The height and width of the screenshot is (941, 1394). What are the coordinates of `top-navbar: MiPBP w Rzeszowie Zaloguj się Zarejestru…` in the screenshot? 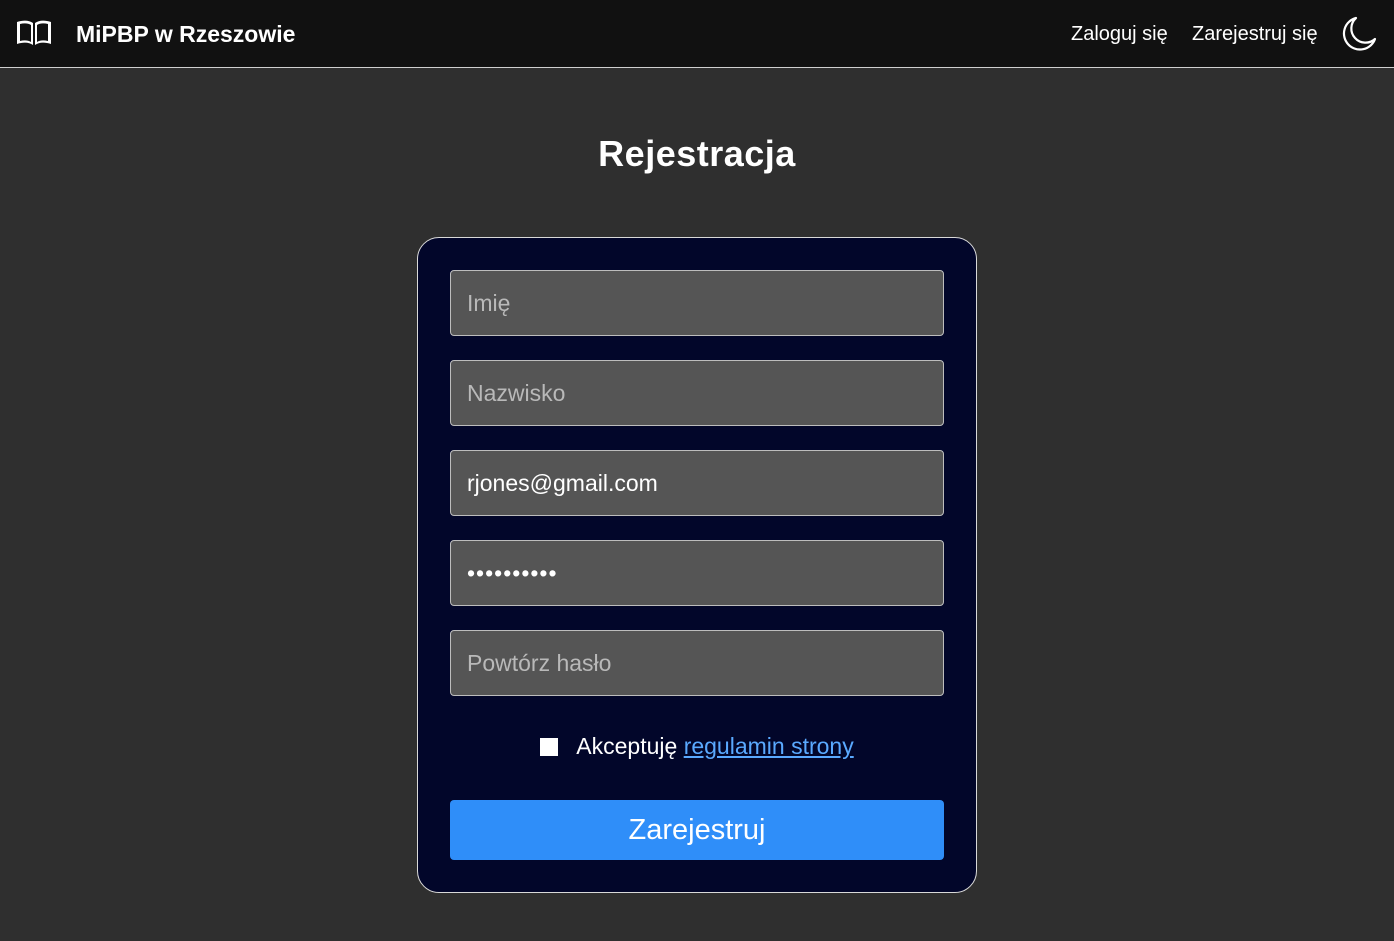 It's located at (697, 34).